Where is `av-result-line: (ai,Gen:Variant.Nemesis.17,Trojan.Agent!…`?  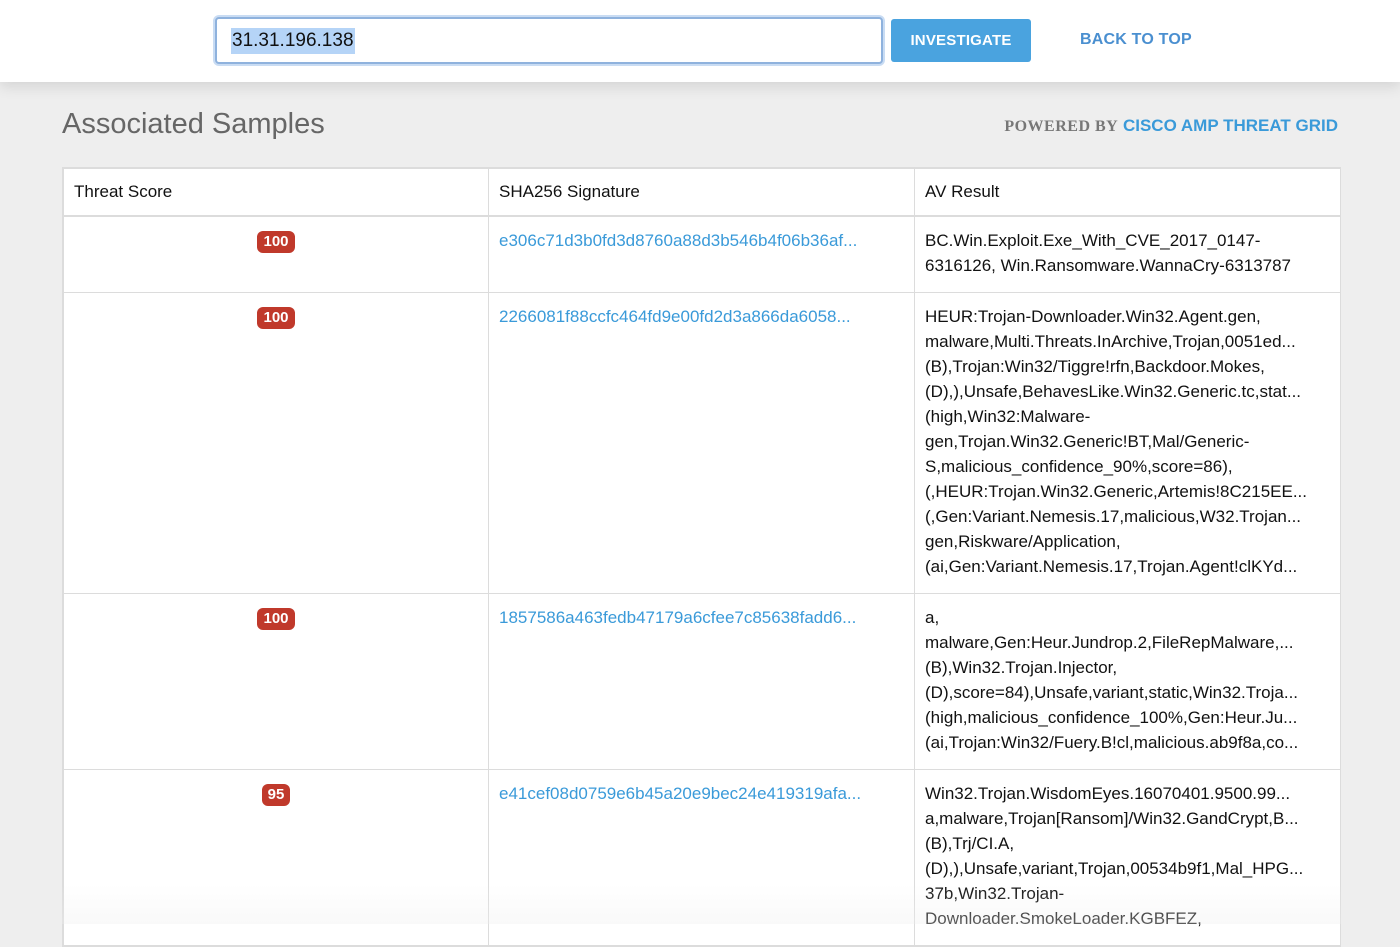 av-result-line: (ai,Gen:Variant.Nemesis.17,Trojan.Agent!… is located at coordinates (1111, 566).